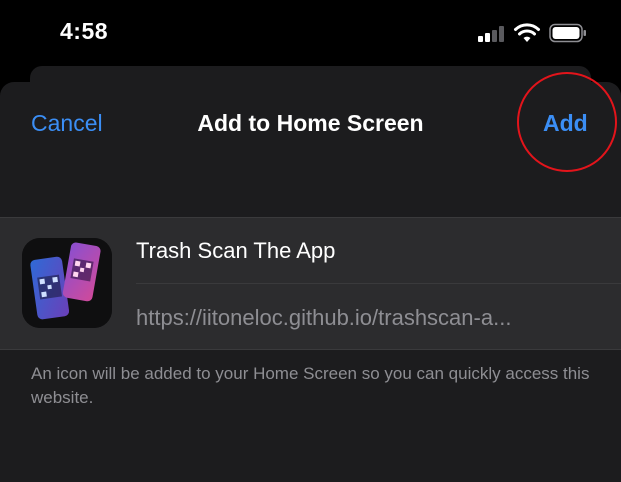 This screenshot has height=482, width=621. What do you see at coordinates (567, 33) in the screenshot?
I see `battery-icon` at bounding box center [567, 33].